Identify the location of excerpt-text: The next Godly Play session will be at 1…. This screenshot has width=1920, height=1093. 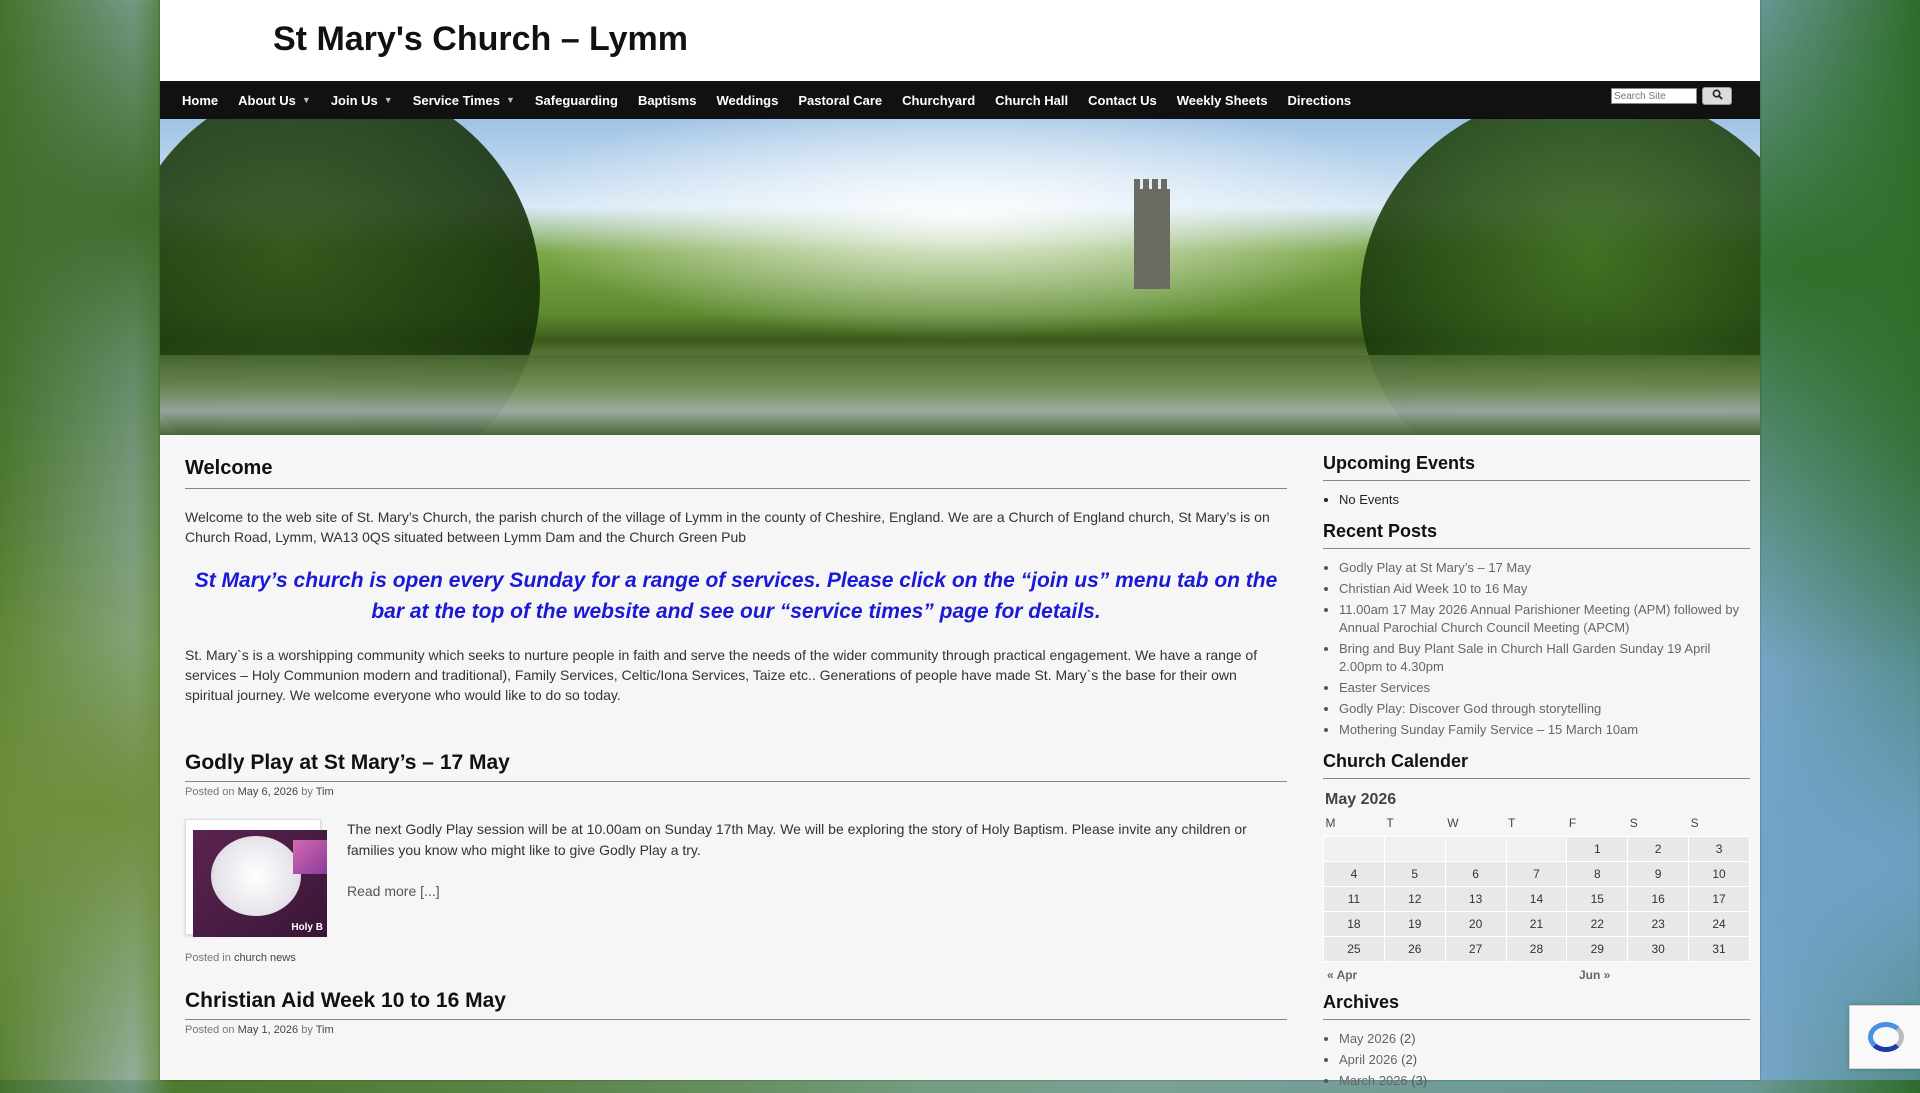
(797, 839).